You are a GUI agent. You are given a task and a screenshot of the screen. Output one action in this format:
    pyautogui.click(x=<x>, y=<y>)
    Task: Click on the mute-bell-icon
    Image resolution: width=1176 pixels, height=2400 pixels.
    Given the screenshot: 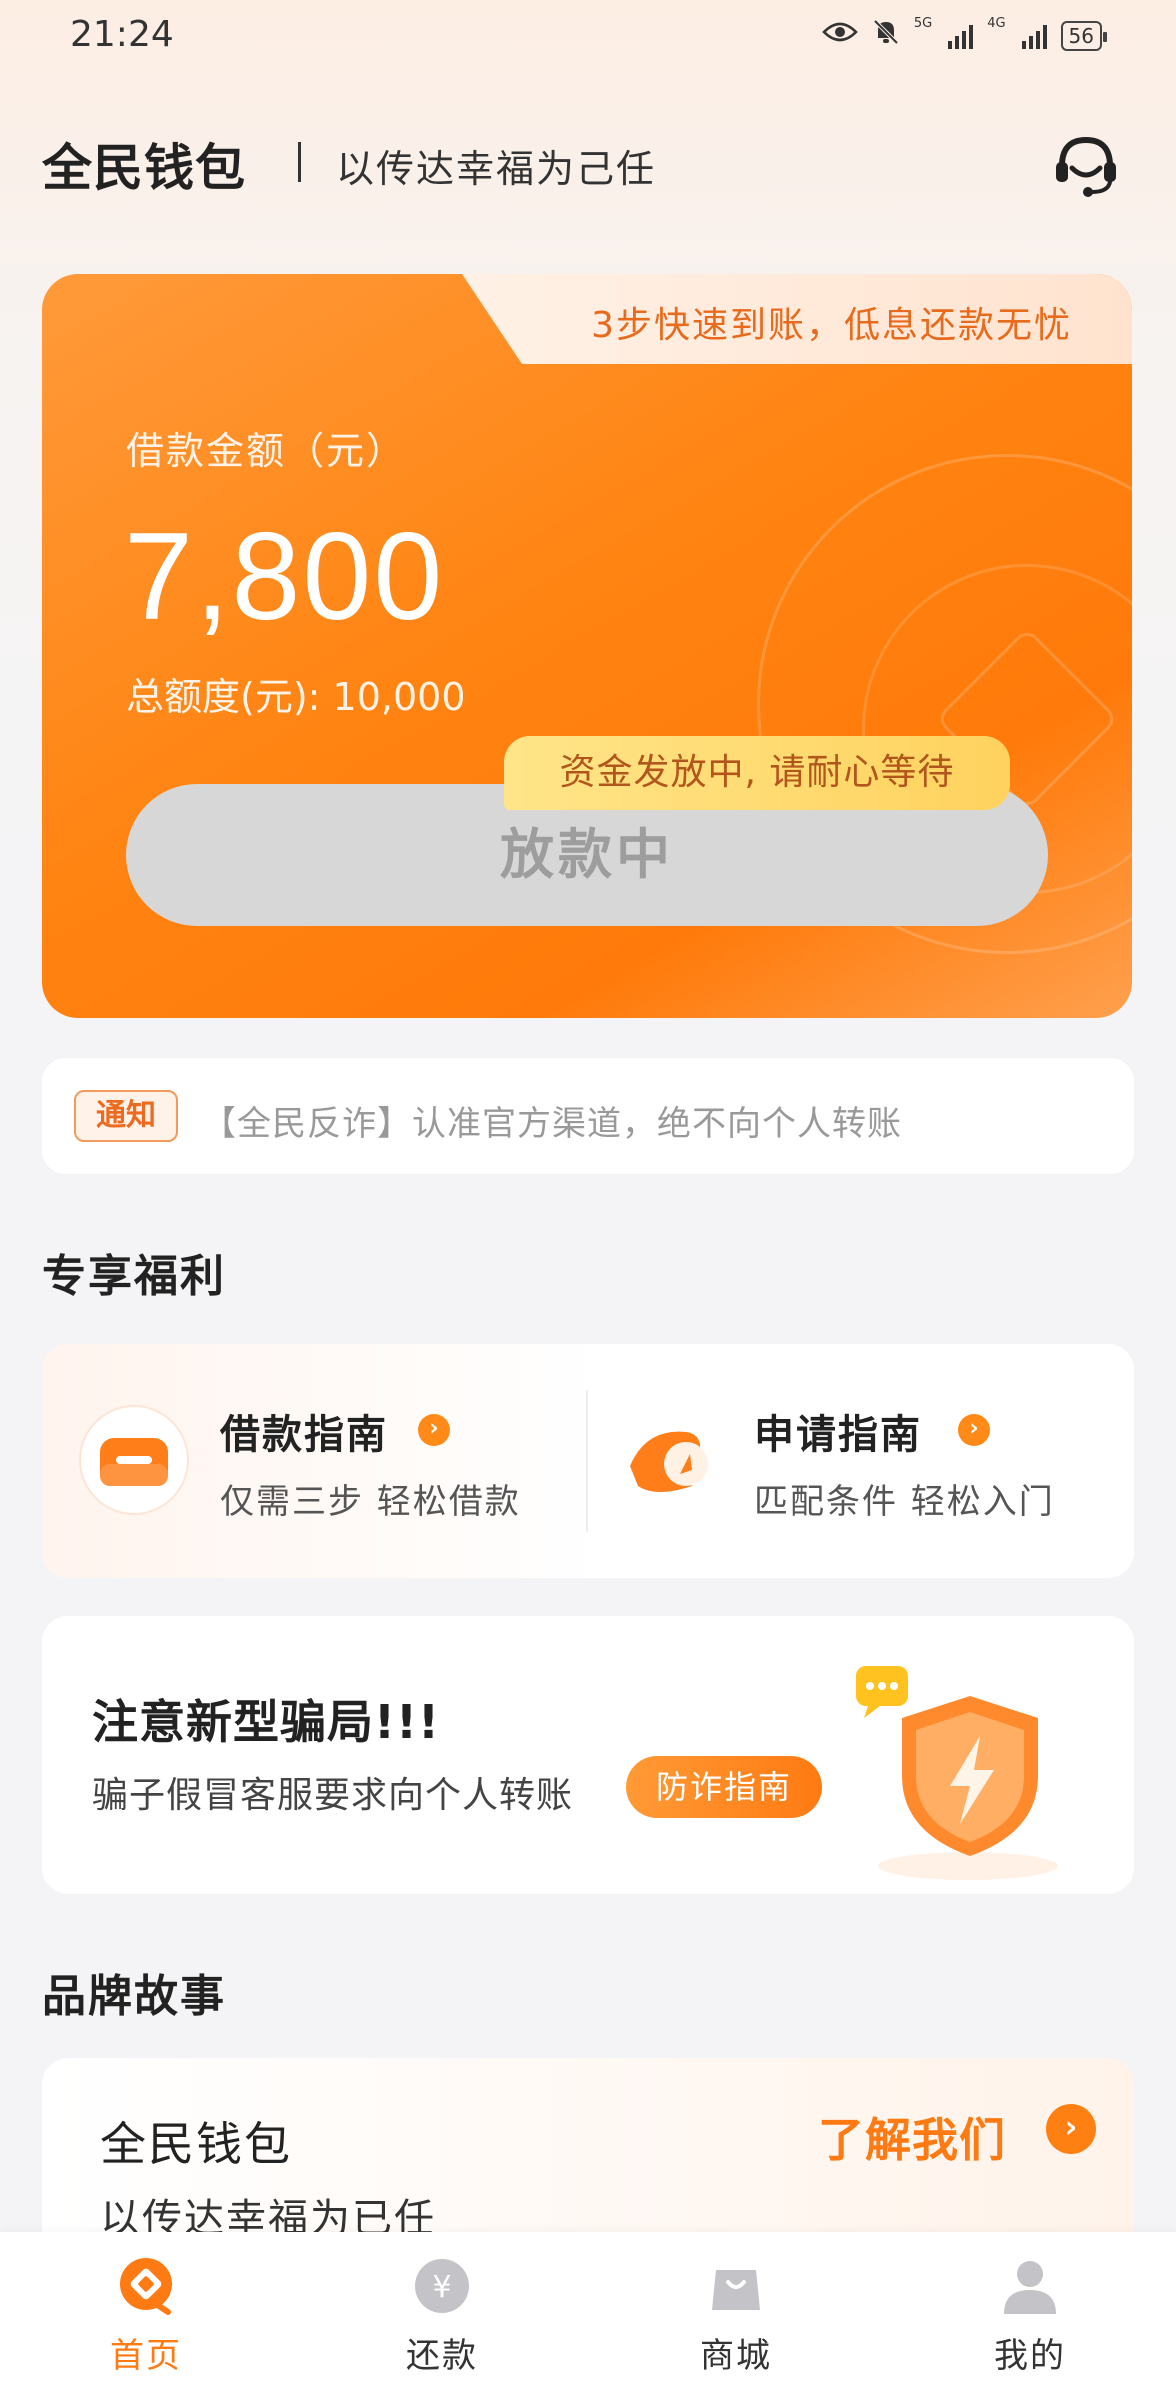 What is the action you would take?
    pyautogui.click(x=886, y=35)
    